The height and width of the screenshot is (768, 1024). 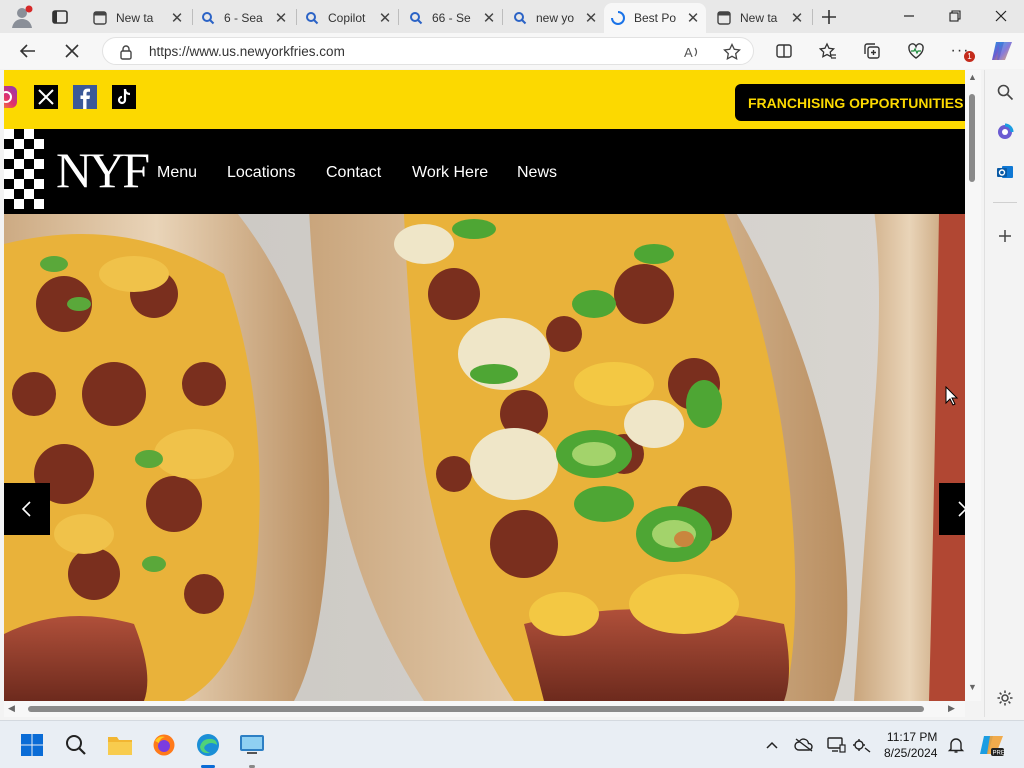 What do you see at coordinates (450, 173) in the screenshot?
I see `nav-work-here: Work Here` at bounding box center [450, 173].